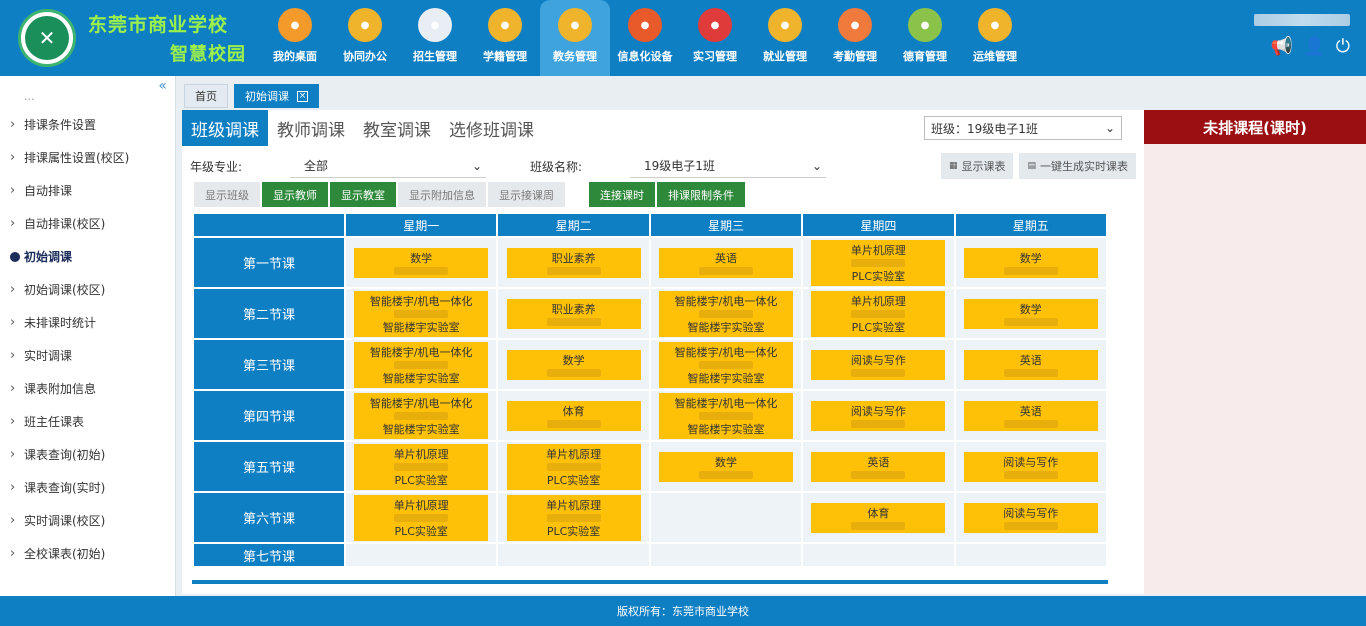 This screenshot has width=1366, height=626. I want to click on generate-realtime-button: ▤ 一键生成实时课表, so click(1077, 166).